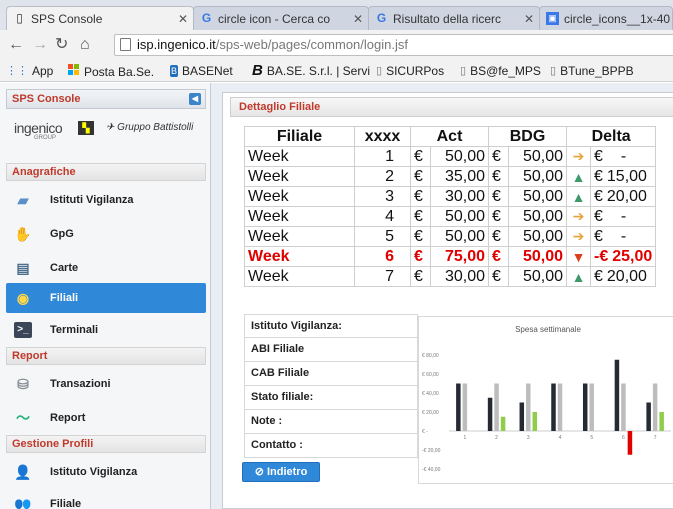  Describe the element at coordinates (578, 236) in the screenshot. I see `arrow-right-icon: ➔` at that location.